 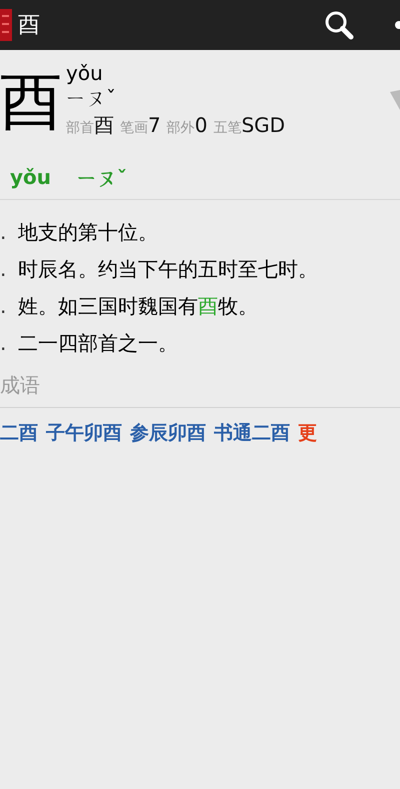 What do you see at coordinates (168, 269) in the screenshot?
I see `definition-text: 时辰名。约当下午的五时至七时。` at bounding box center [168, 269].